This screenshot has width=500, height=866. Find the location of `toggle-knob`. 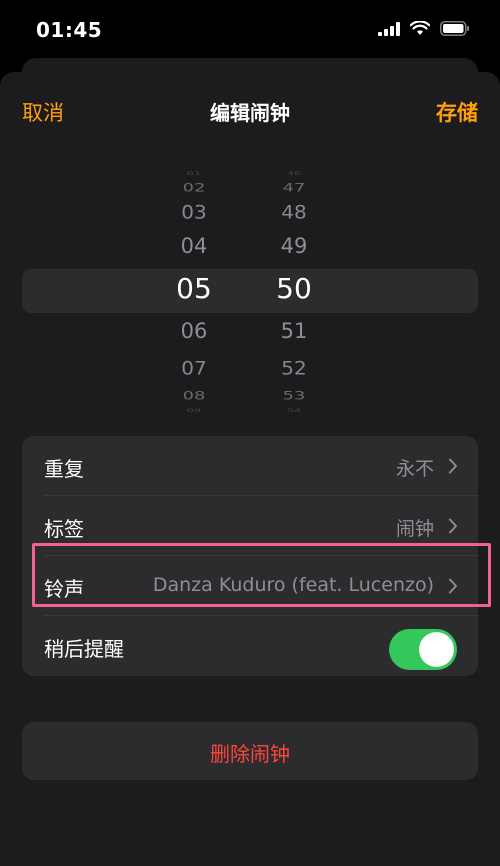

toggle-knob is located at coordinates (436, 649).